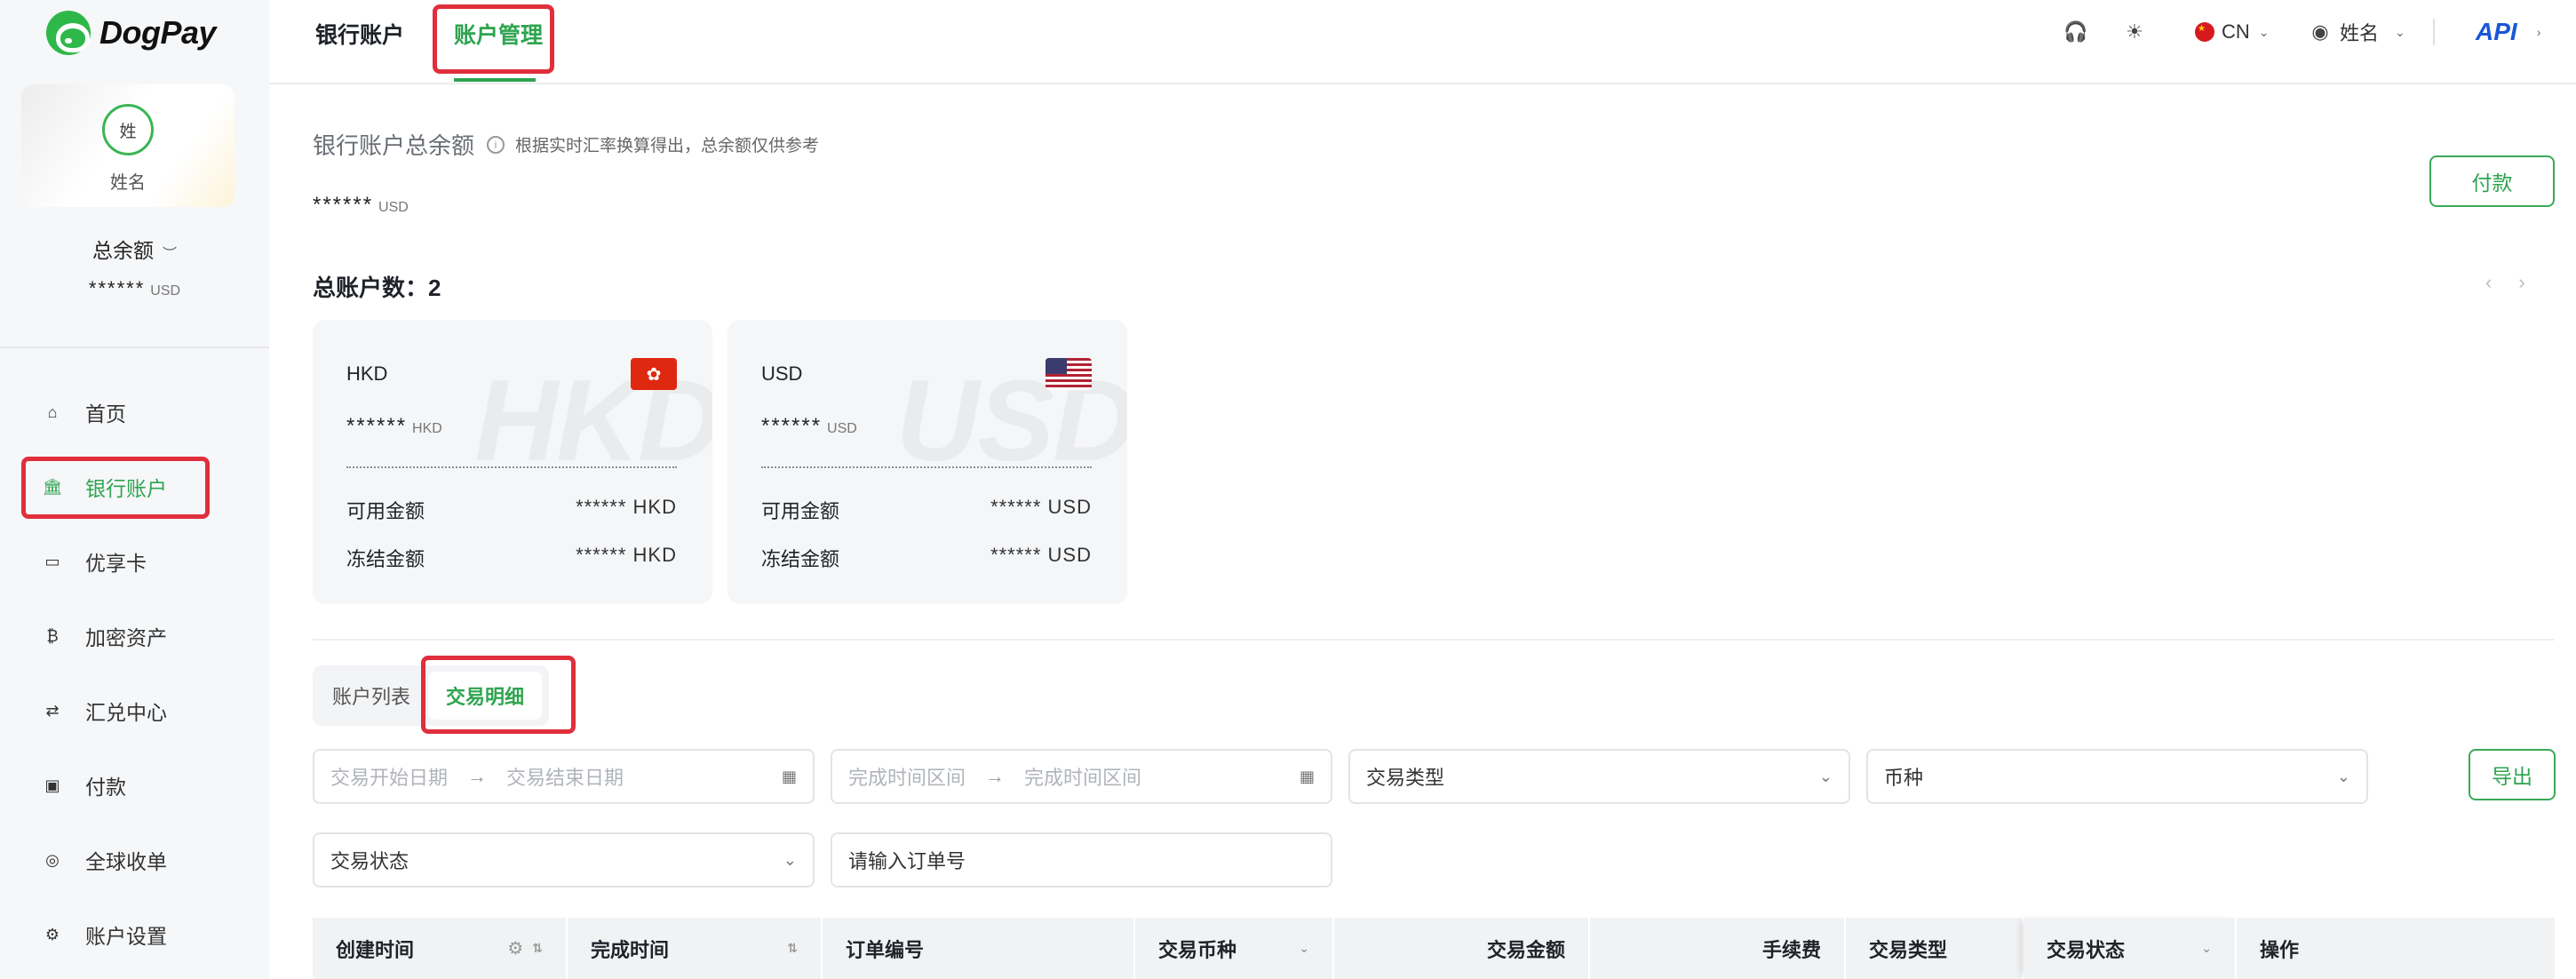 This screenshot has height=979, width=2576. Describe the element at coordinates (2508, 32) in the screenshot. I see `api-link: API ›` at that location.